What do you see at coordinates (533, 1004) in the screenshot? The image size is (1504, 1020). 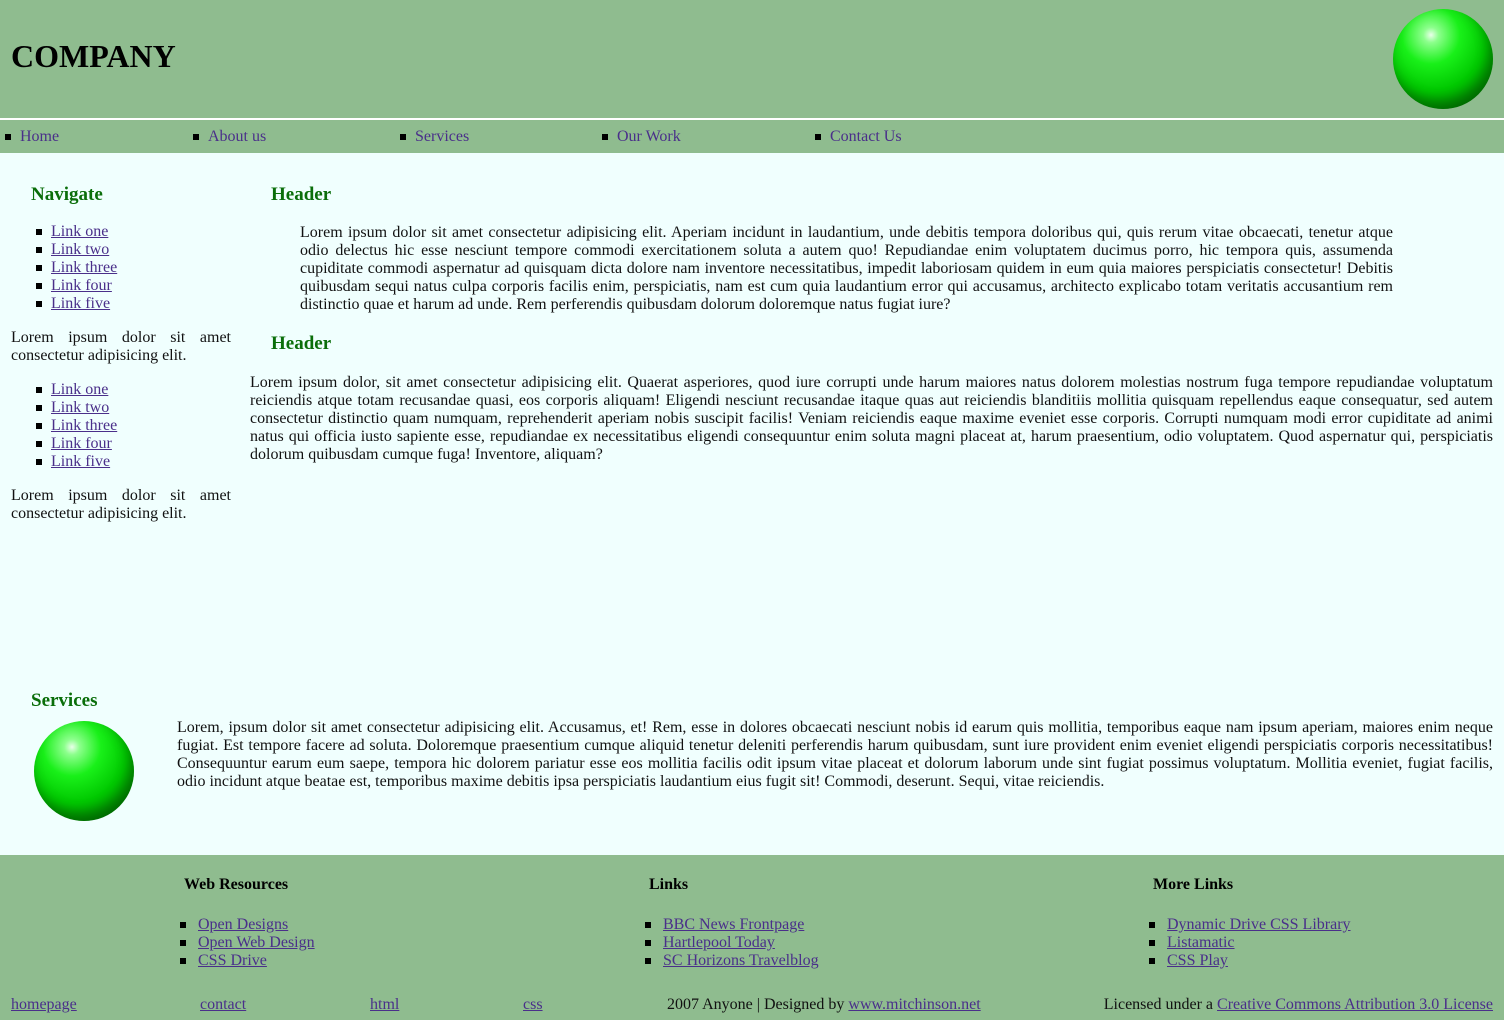 I see `footer-css-link: css` at bounding box center [533, 1004].